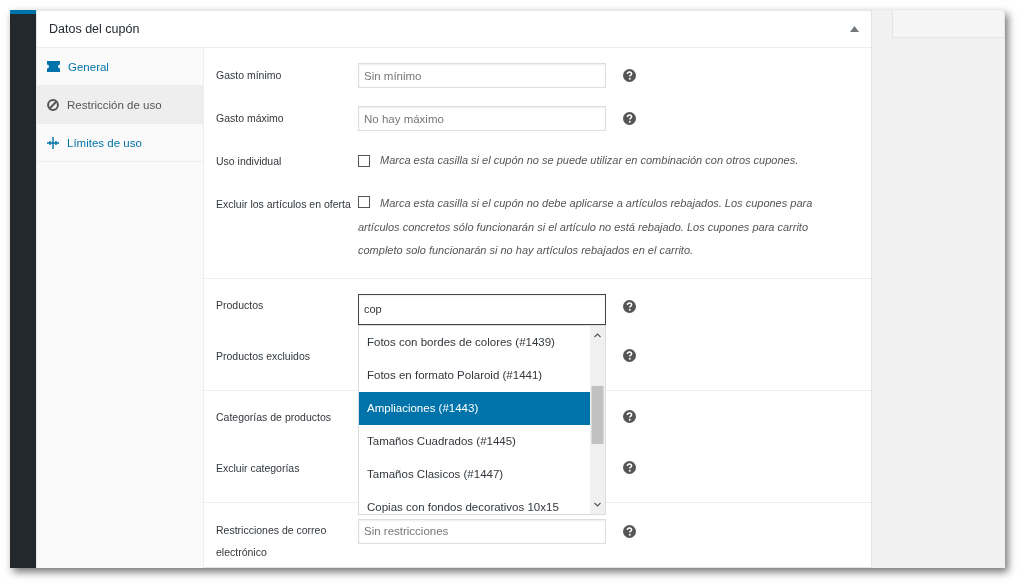 The width and height of the screenshot is (1024, 587). What do you see at coordinates (482, 75) in the screenshot?
I see `input-field: Sin mínimo` at bounding box center [482, 75].